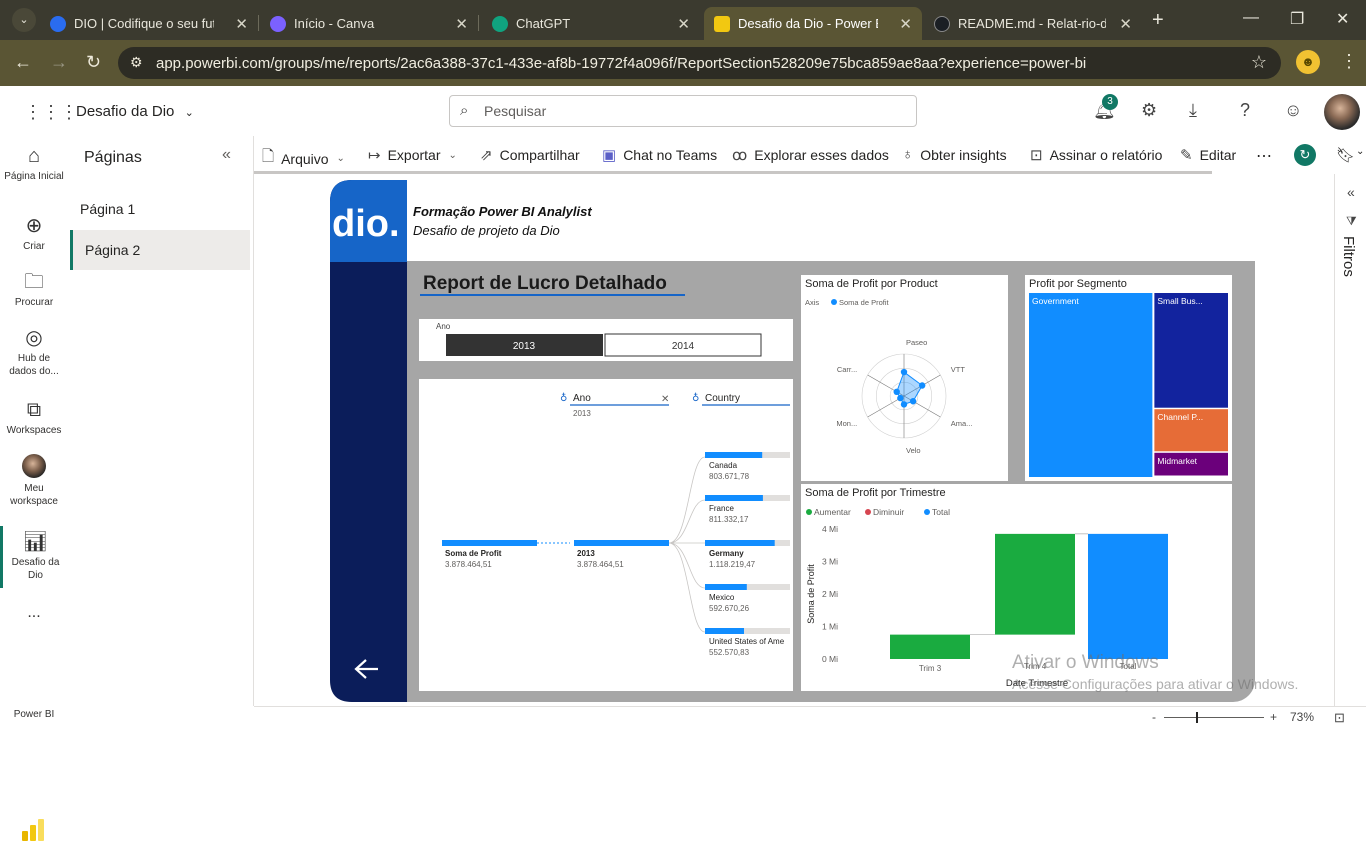 Image resolution: width=1366 pixels, height=841 pixels. Describe the element at coordinates (1349, 61) in the screenshot. I see `browser-menu-icon: ⋮` at that location.